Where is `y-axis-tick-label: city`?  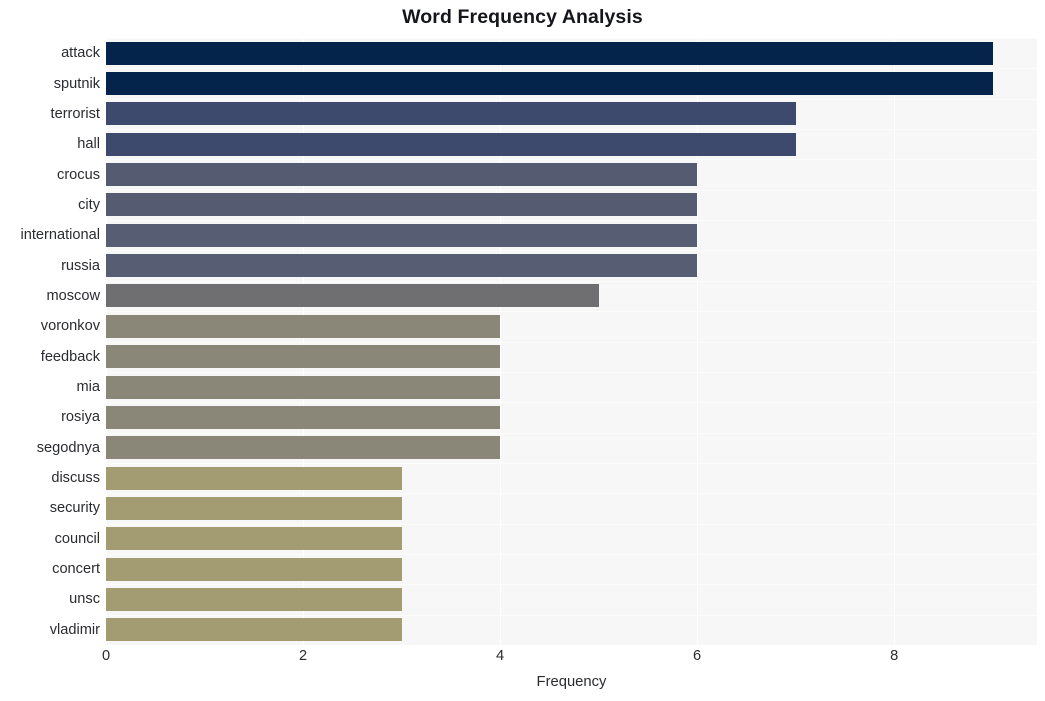 y-axis-tick-label: city is located at coordinates (89, 204).